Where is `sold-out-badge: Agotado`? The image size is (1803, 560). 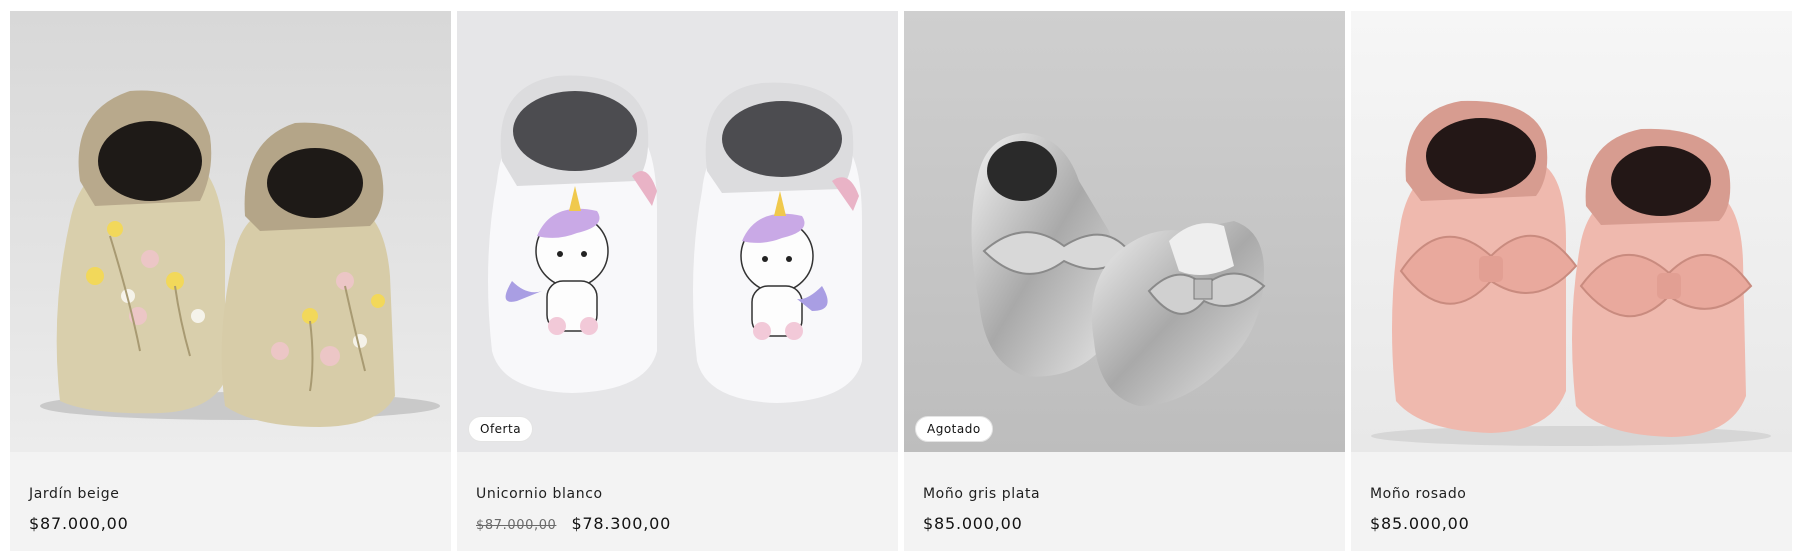
sold-out-badge: Agotado is located at coordinates (954, 429).